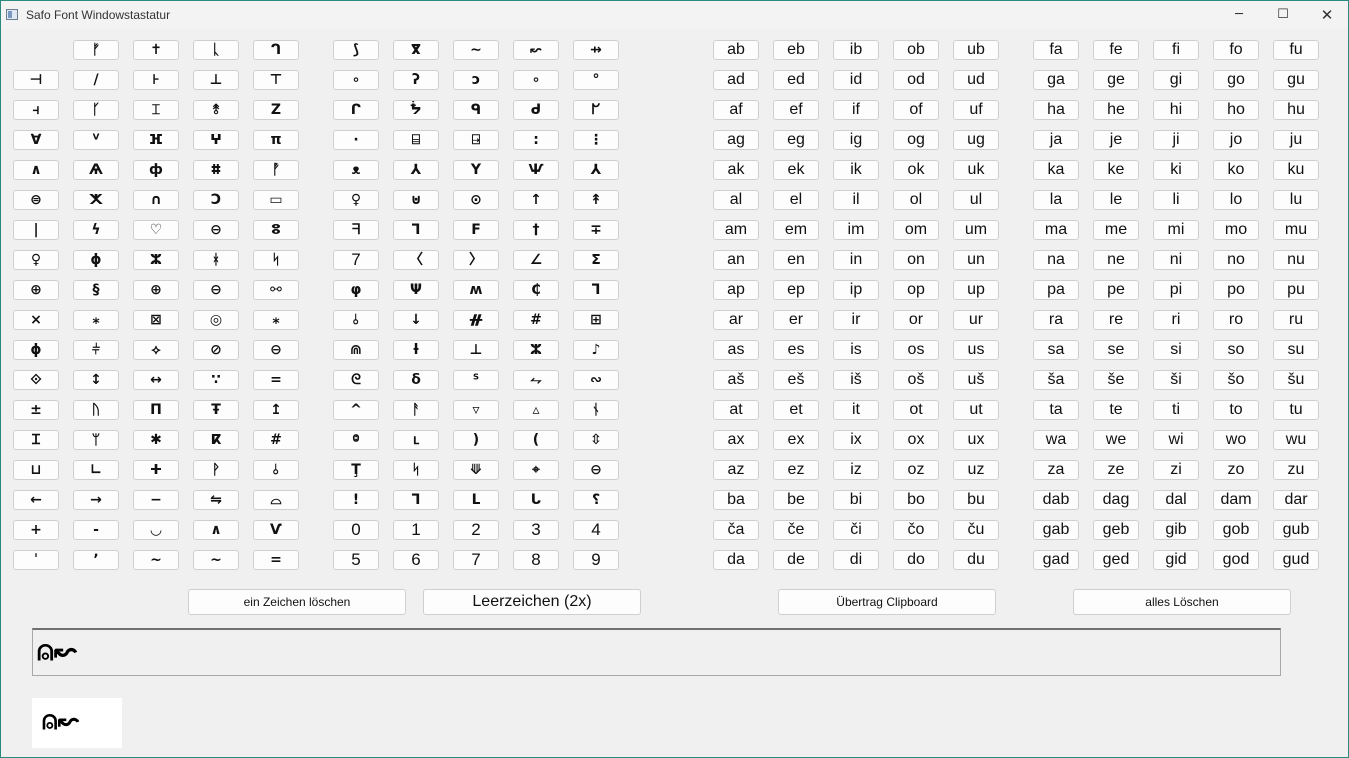  What do you see at coordinates (96, 200) in the screenshot?
I see `glyph-key: ⵅ` at bounding box center [96, 200].